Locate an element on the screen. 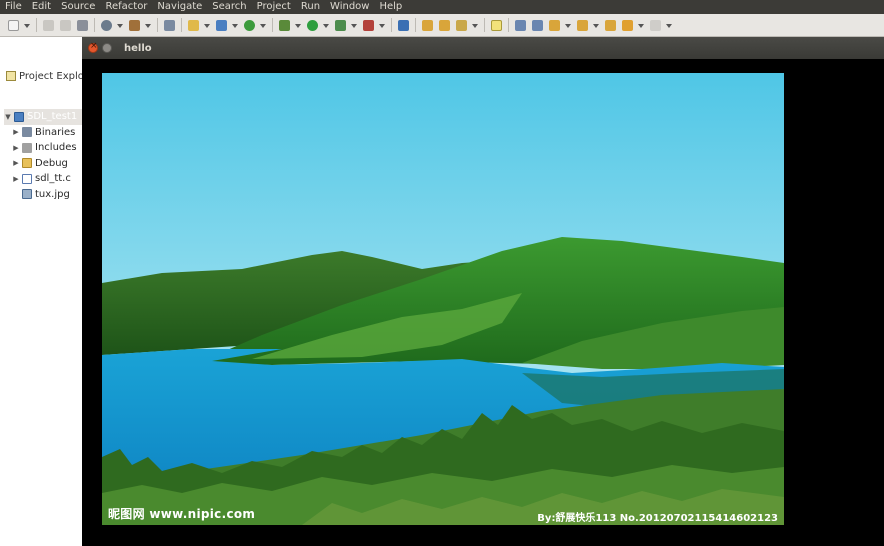  tree-item-project: ▼ SDL_test1 is located at coordinates (43, 117).